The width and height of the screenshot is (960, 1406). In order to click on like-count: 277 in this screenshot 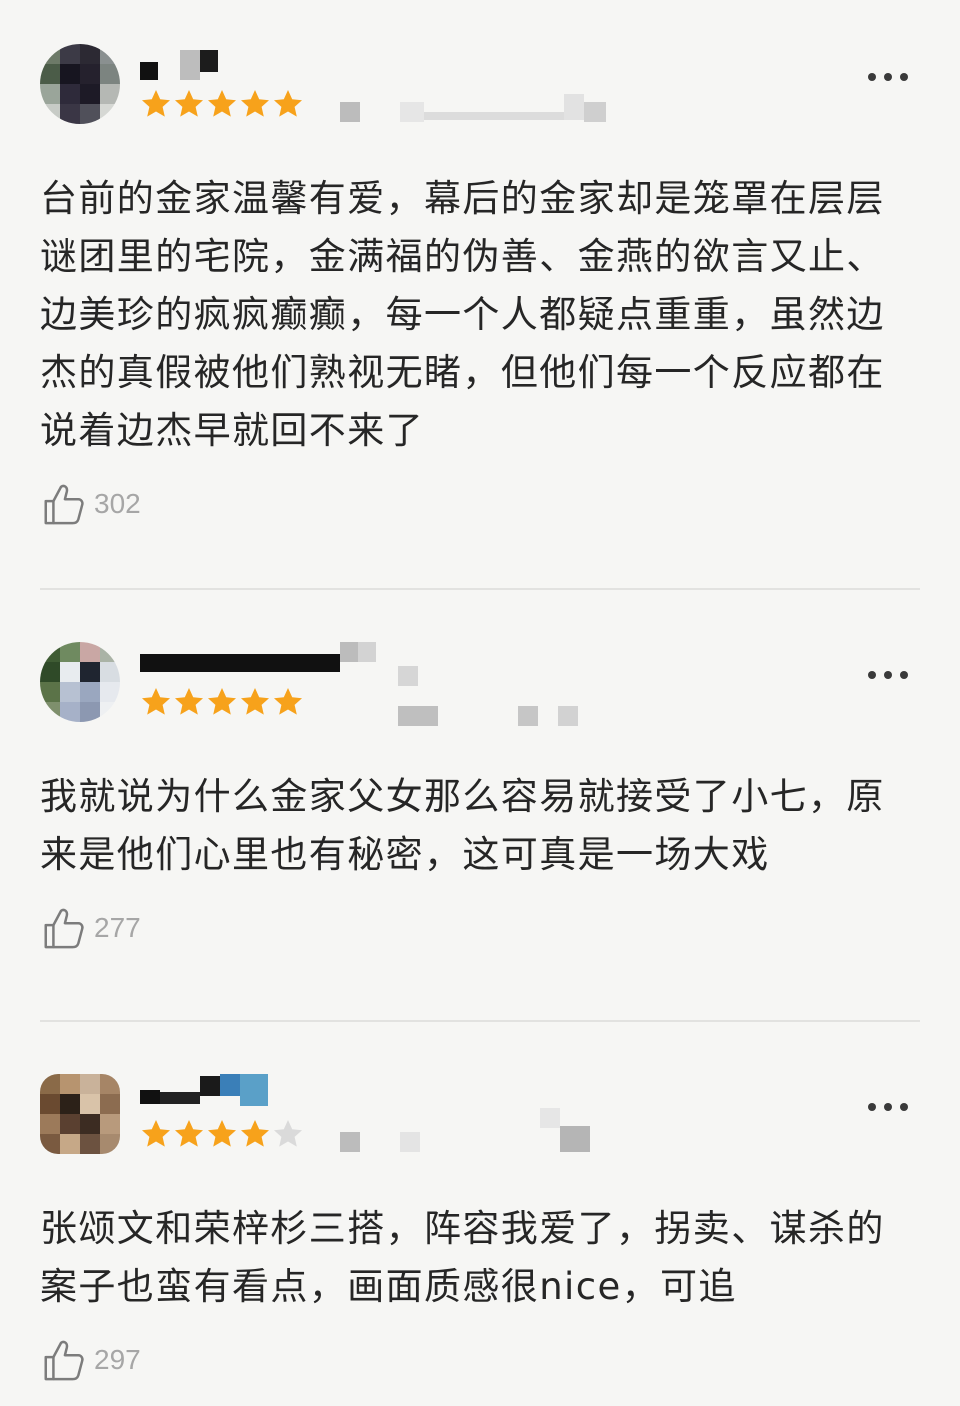, I will do `click(117, 927)`.